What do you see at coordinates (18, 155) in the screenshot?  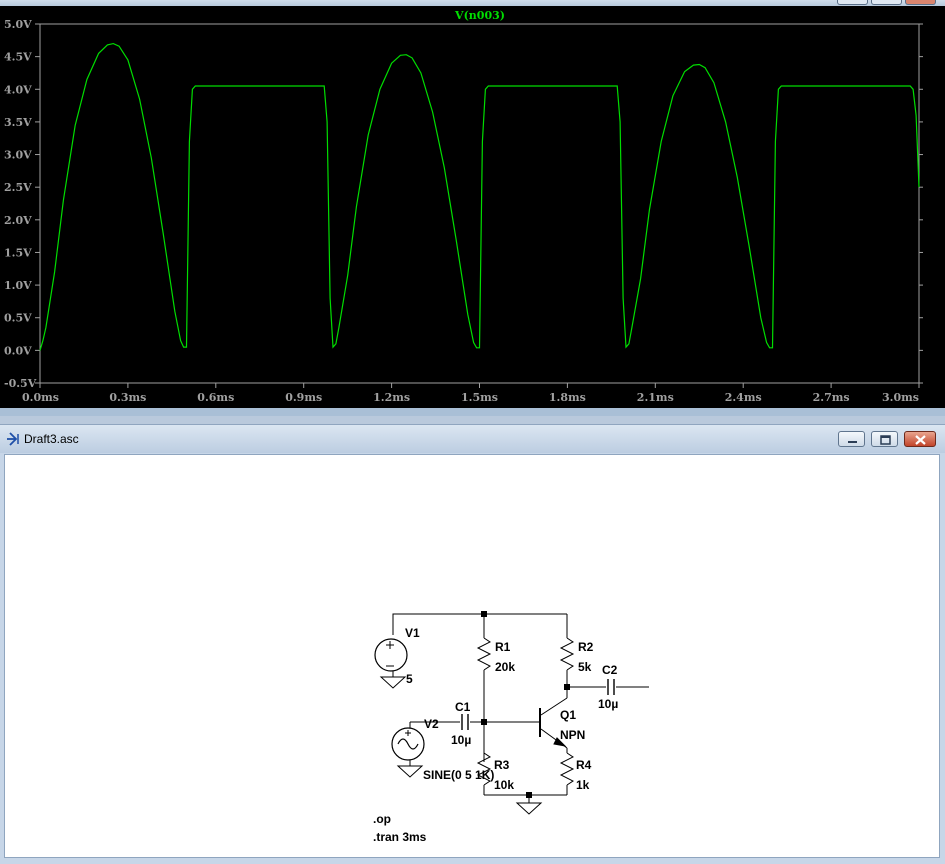 I see `y-tick-label: 3.0V` at bounding box center [18, 155].